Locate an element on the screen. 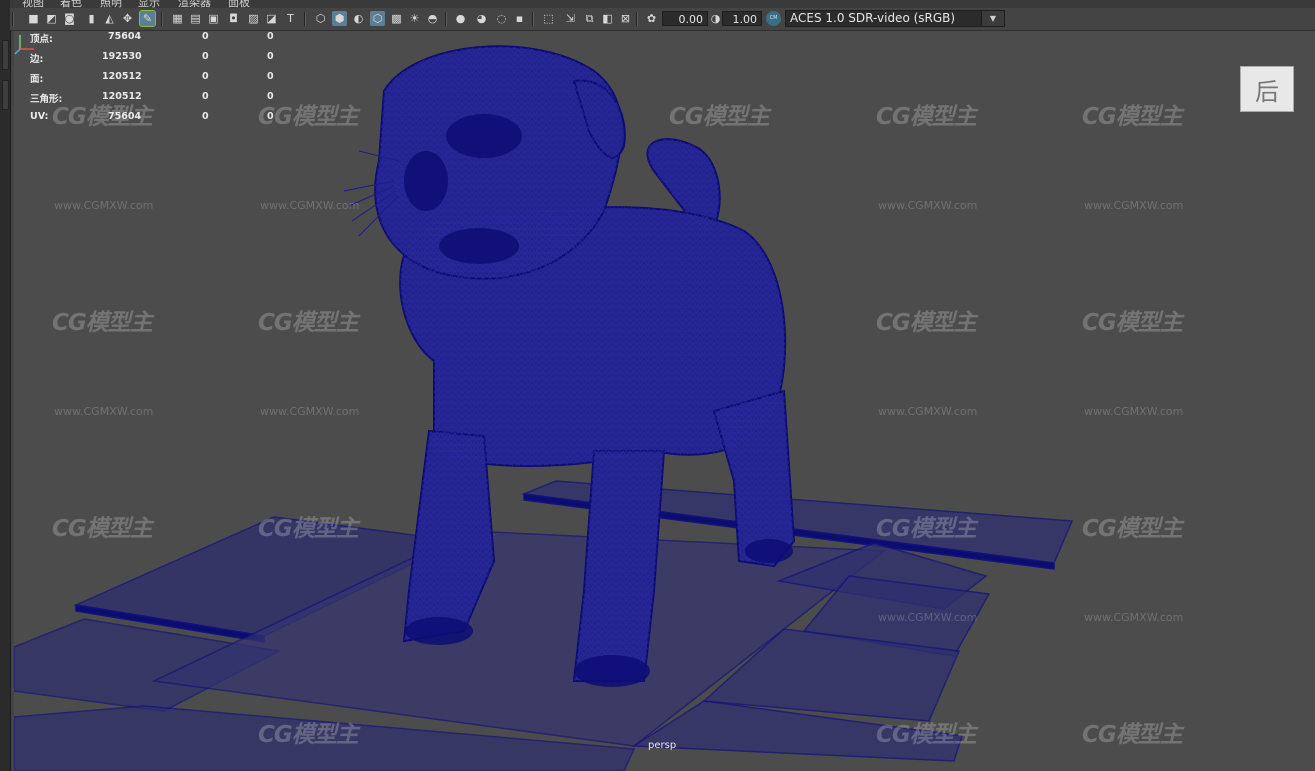 The height and width of the screenshot is (771, 1315). shadows-icon: ◓ is located at coordinates (432, 18).